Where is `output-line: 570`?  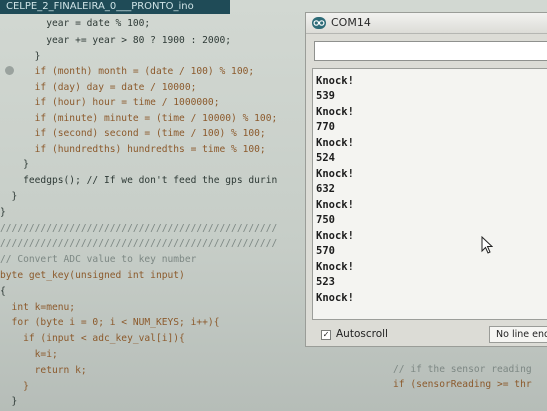 output-line: 570 is located at coordinates (325, 251).